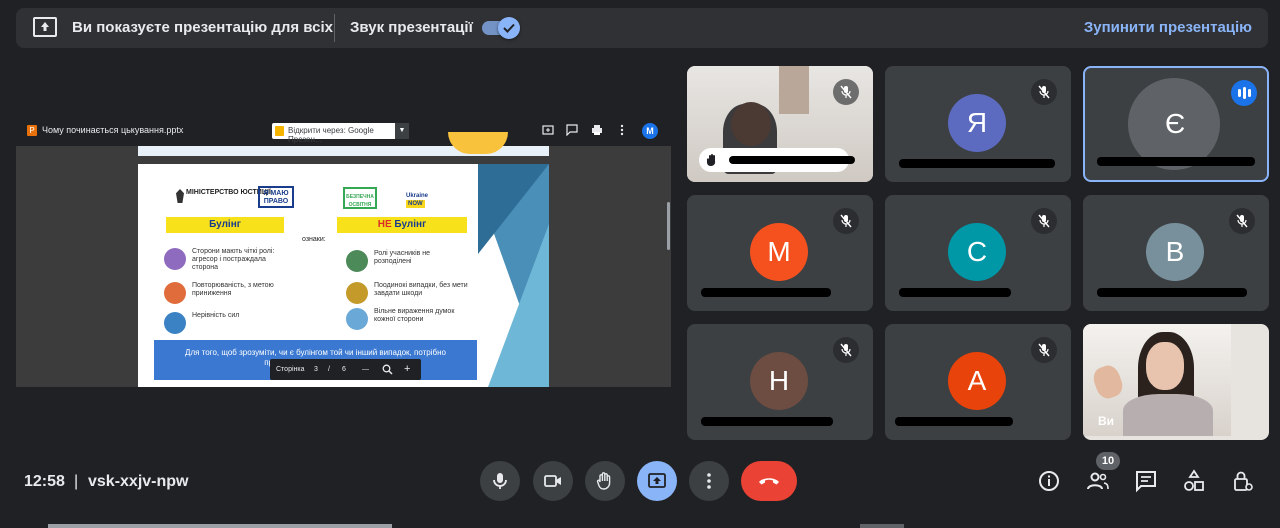 The height and width of the screenshot is (528, 1280). What do you see at coordinates (417, 200) in the screenshot?
I see `ukraine-now-logo: Ukraine NOW` at bounding box center [417, 200].